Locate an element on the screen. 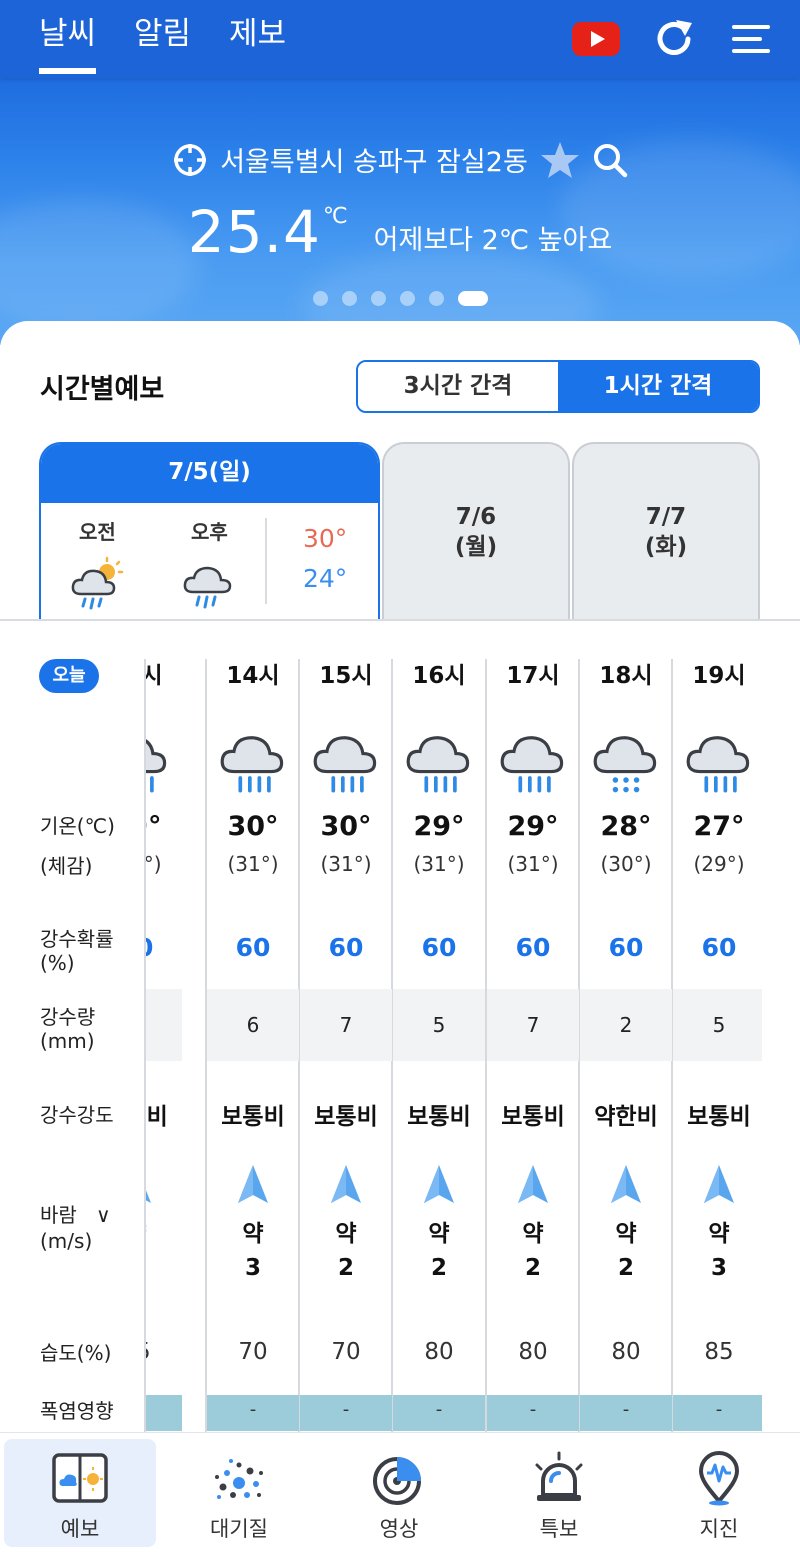  nav-alert: 특보 is located at coordinates (559, 1493).